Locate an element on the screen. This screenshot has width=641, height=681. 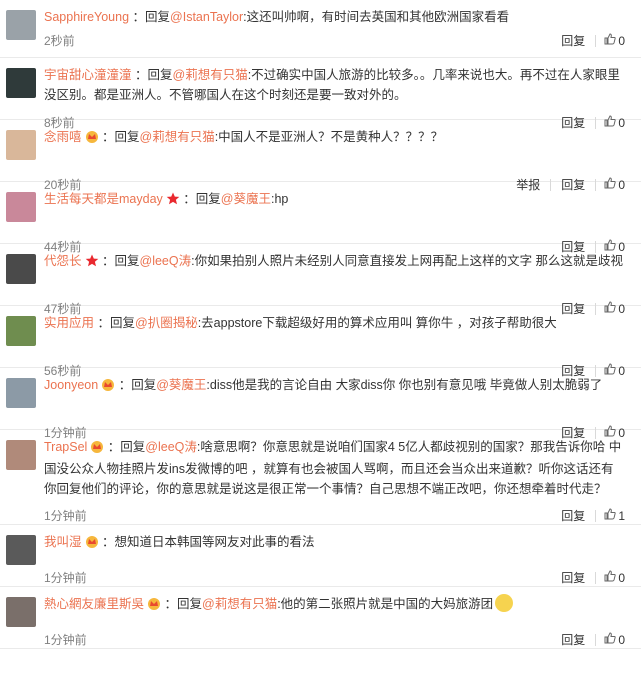
comment-text: :他的第二张照片就是中国的大妈旅游团 is located at coordinates (385, 604).